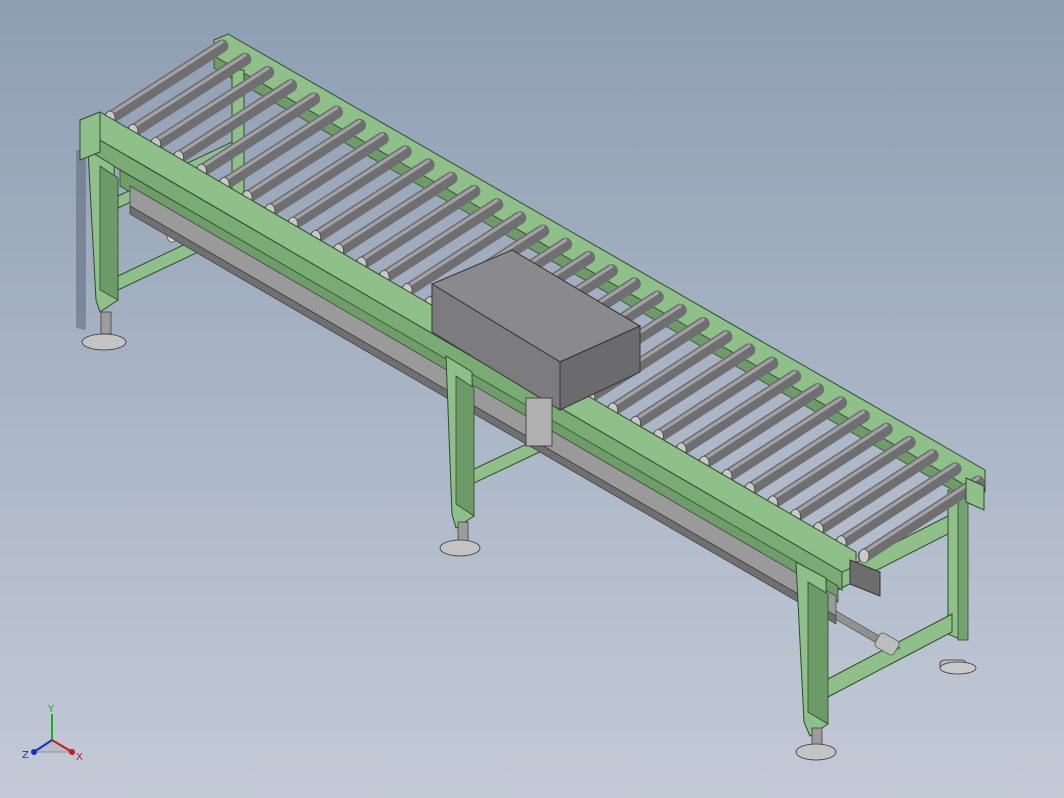 This screenshot has width=1064, height=798. I want to click on front-leg-left, so click(104, 250).